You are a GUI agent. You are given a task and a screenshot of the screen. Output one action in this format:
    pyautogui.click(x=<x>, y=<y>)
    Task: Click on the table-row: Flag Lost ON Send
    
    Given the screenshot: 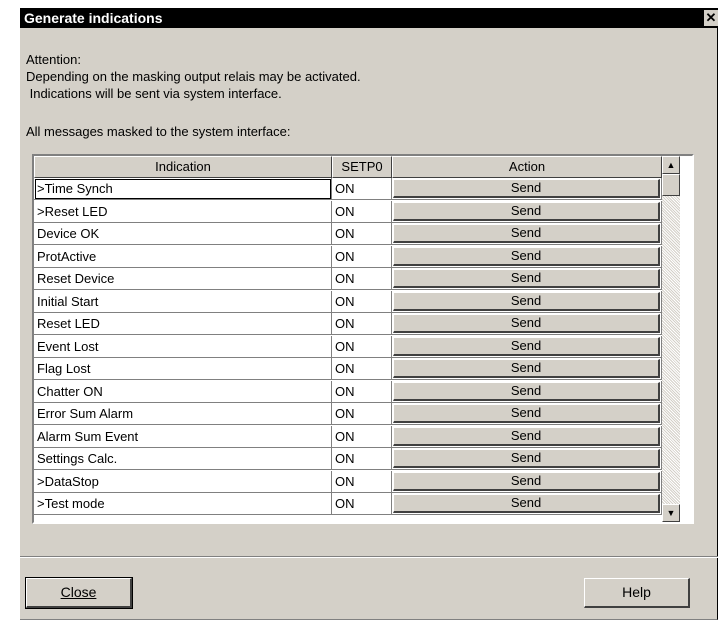 What is the action you would take?
    pyautogui.click(x=348, y=369)
    